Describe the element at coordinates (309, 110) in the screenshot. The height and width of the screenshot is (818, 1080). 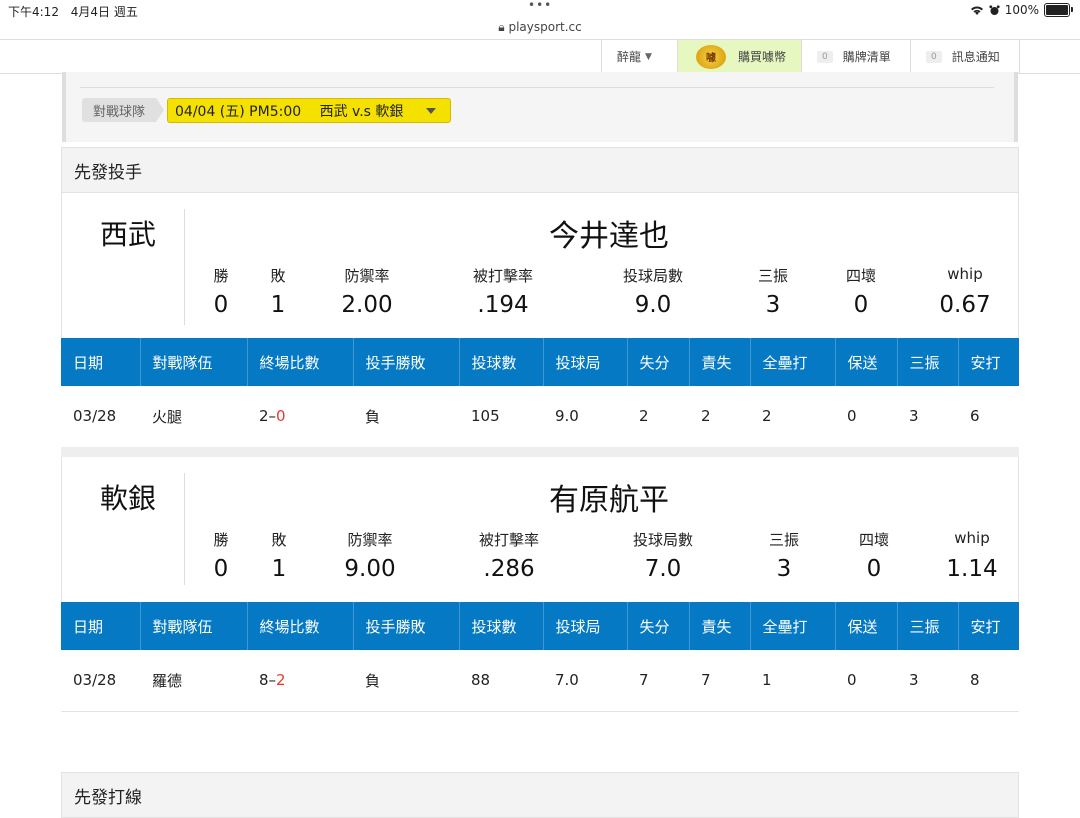
I see `match-select: 04/04 (五) PM5:00 西武 v.s 軟銀` at that location.